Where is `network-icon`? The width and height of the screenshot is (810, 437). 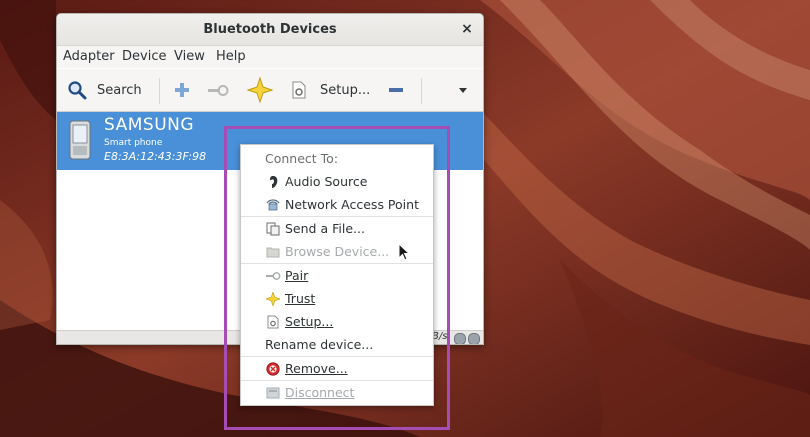 network-icon is located at coordinates (273, 204).